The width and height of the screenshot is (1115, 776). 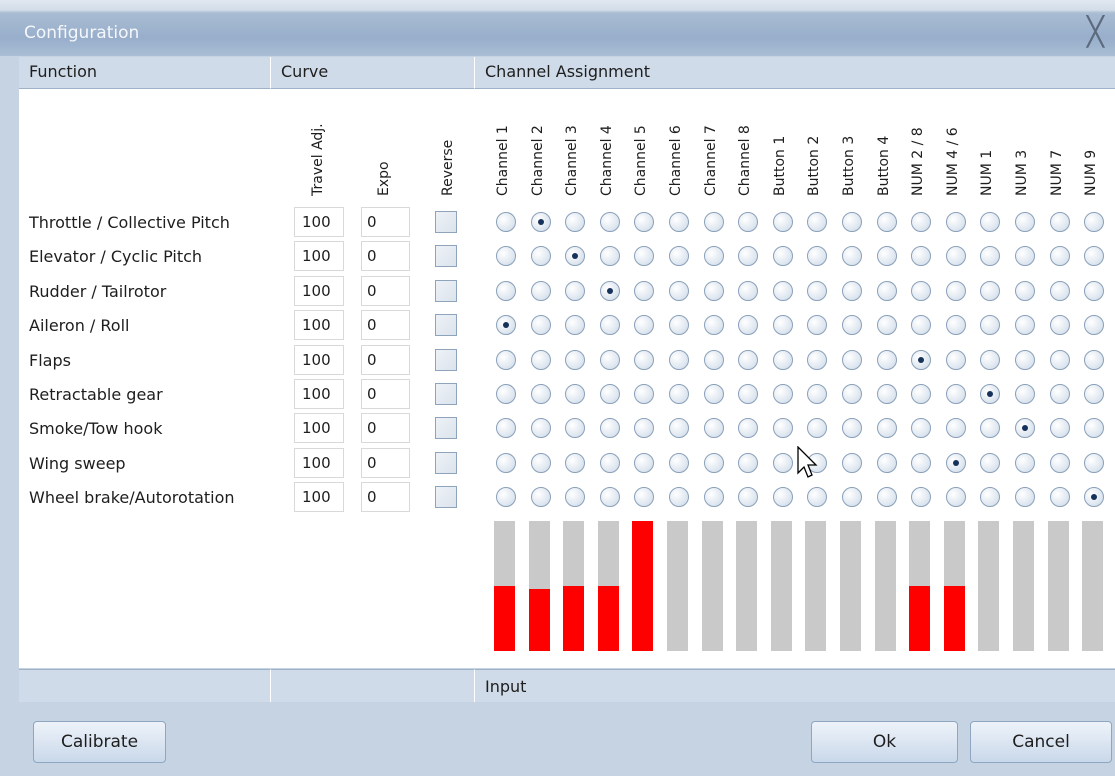 What do you see at coordinates (1041, 742) in the screenshot?
I see `cancel-button: Cancel` at bounding box center [1041, 742].